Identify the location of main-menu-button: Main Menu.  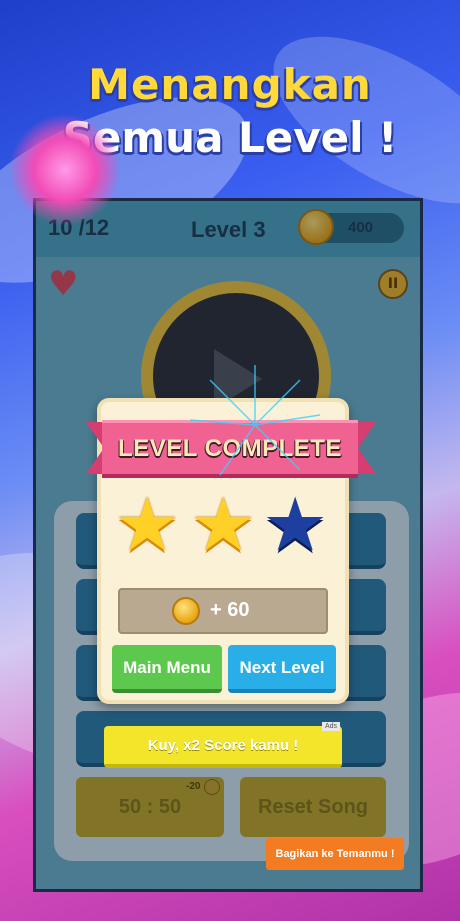
(167, 669).